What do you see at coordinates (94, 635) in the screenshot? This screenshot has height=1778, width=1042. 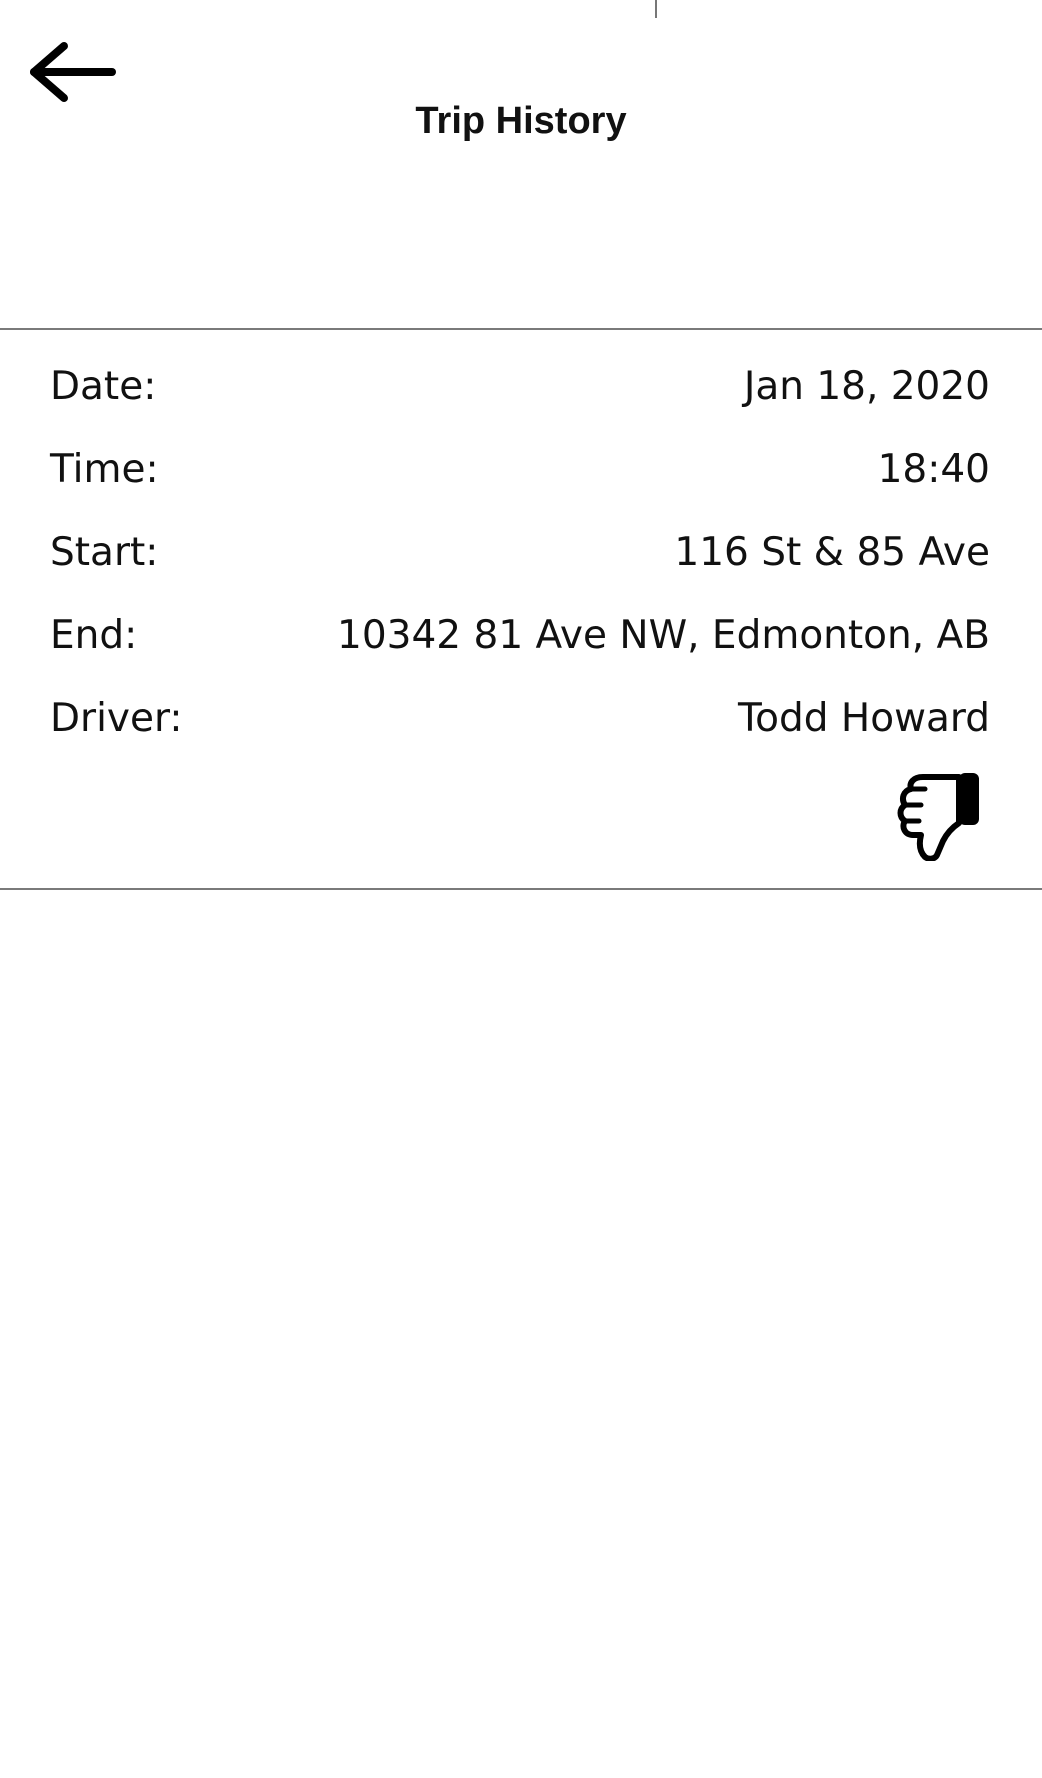 I see `end-label: End:` at bounding box center [94, 635].